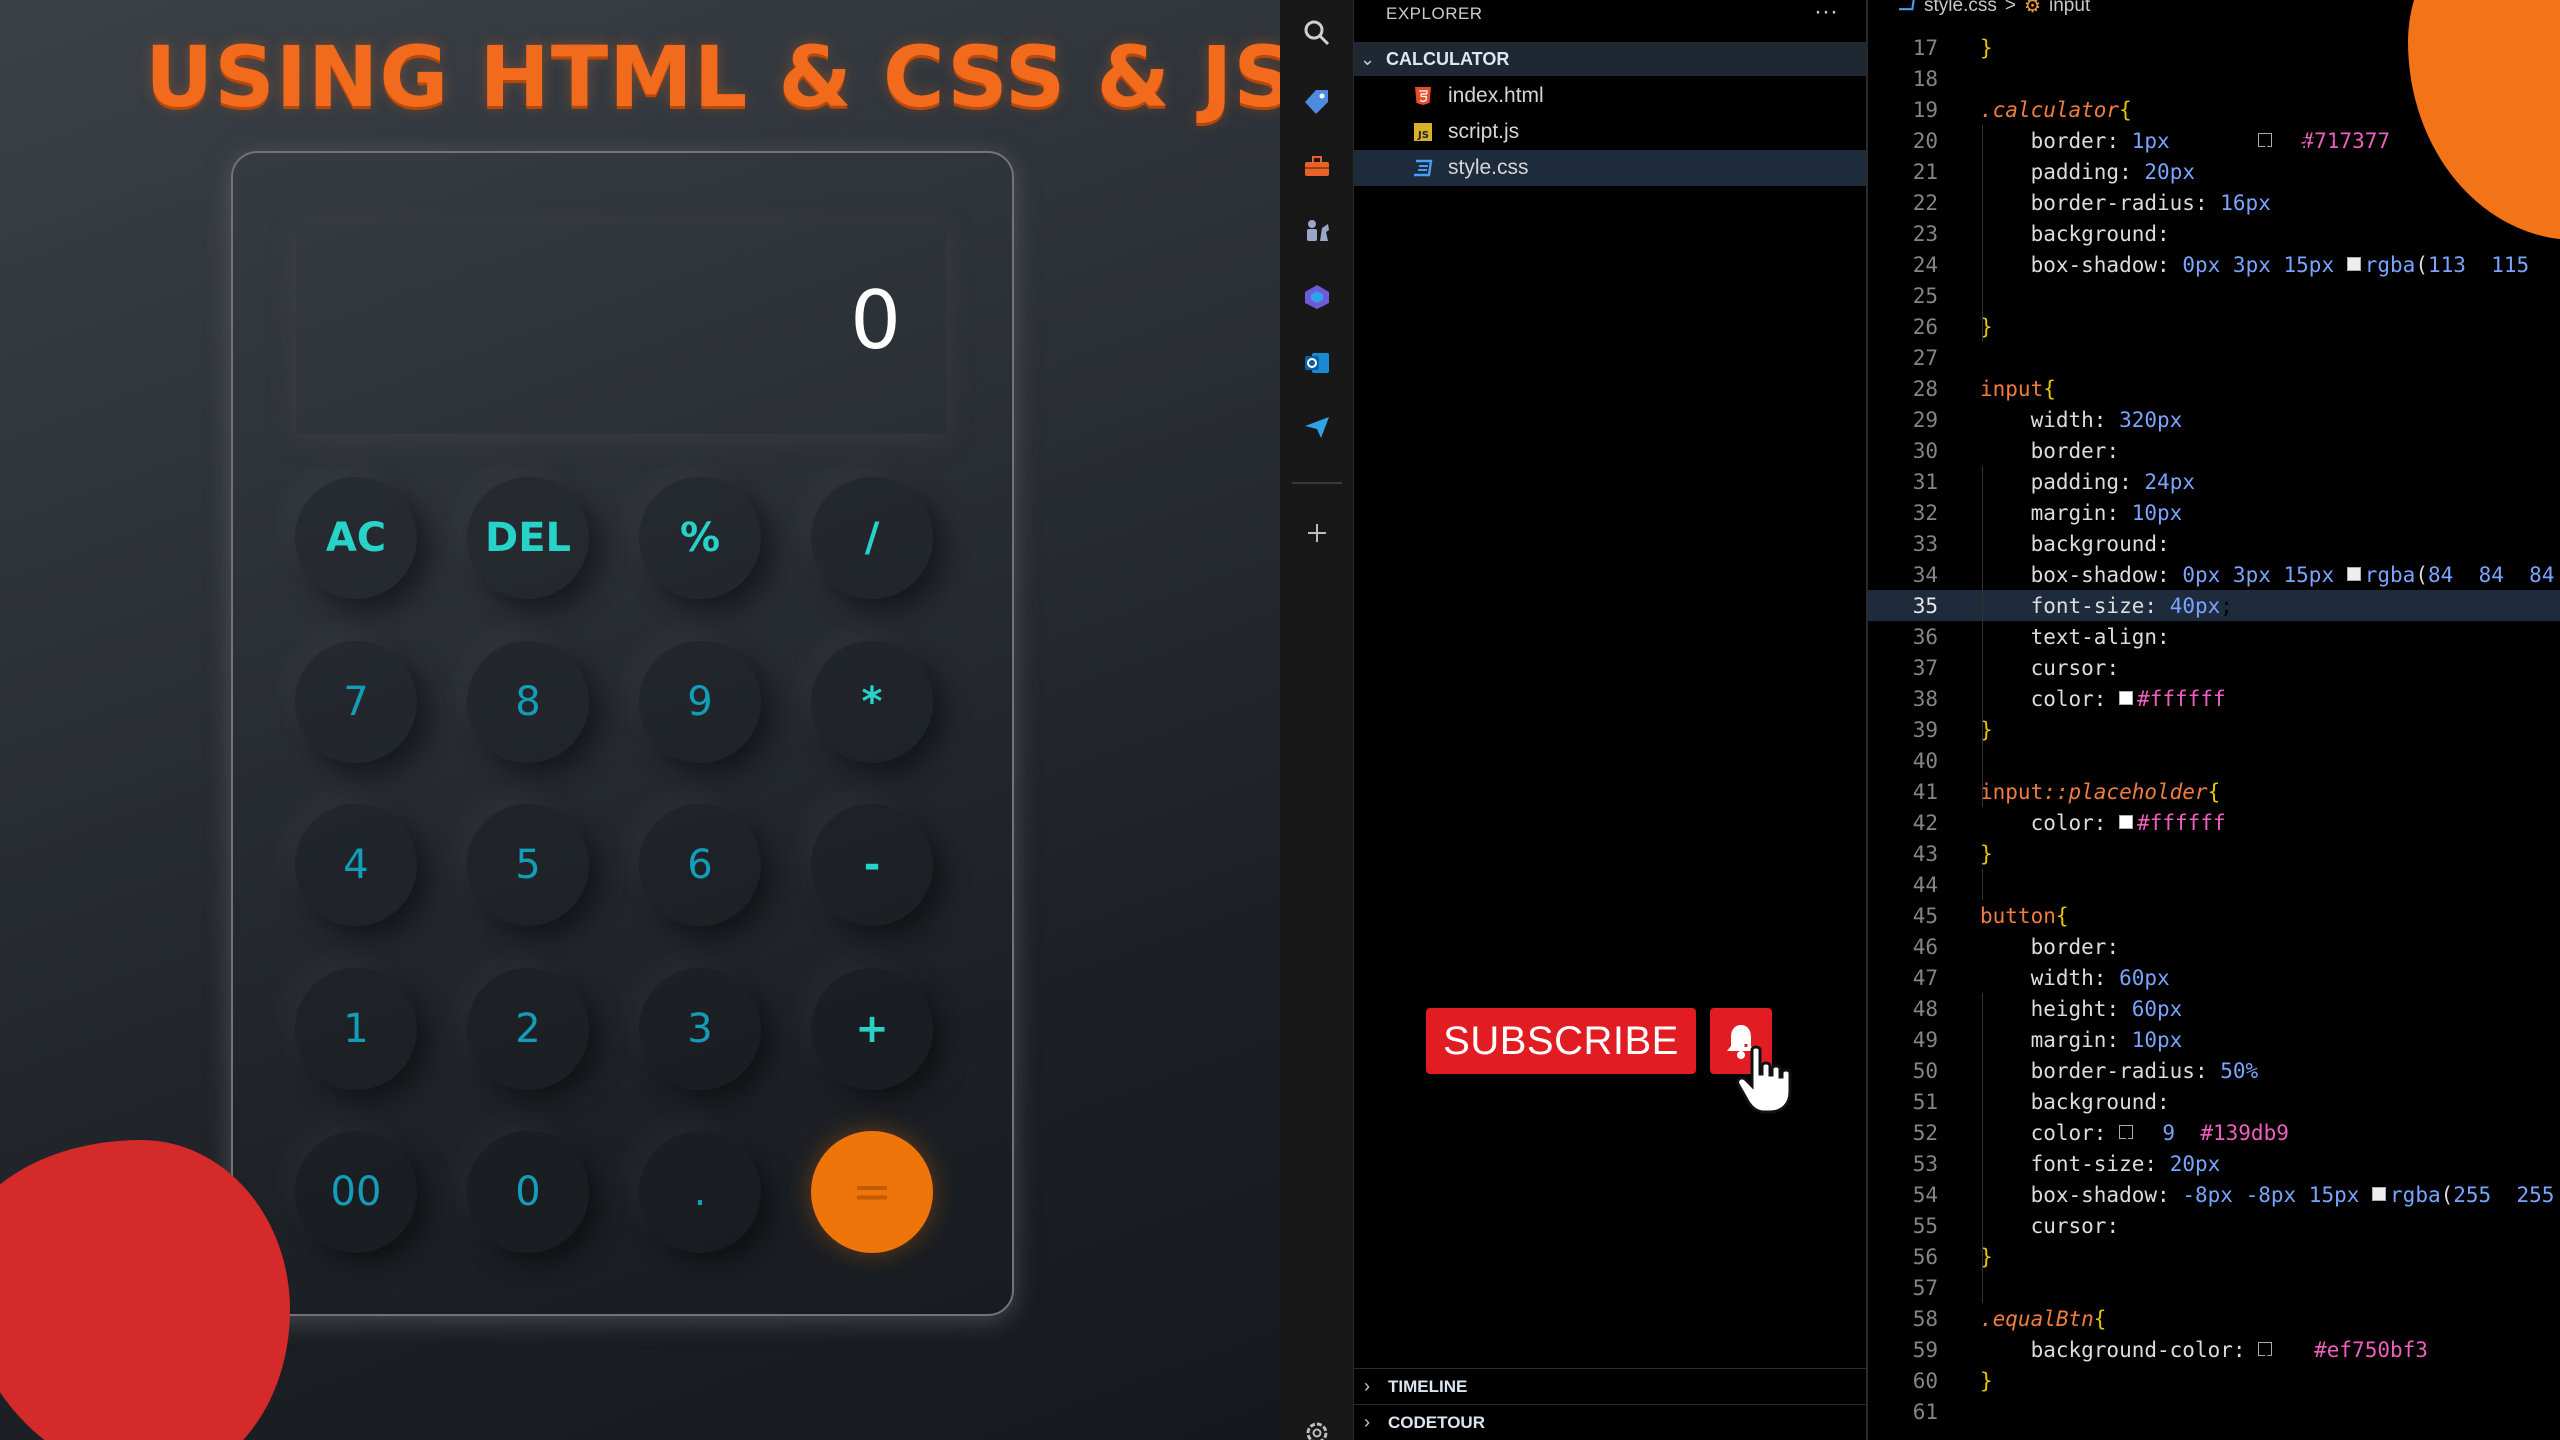 The width and height of the screenshot is (2560, 1440). Describe the element at coordinates (2125, 1071) in the screenshot. I see `code-text: border-radius: 50%;` at that location.